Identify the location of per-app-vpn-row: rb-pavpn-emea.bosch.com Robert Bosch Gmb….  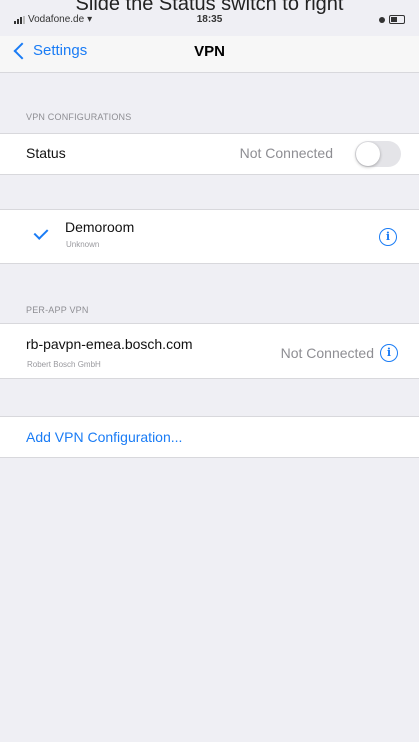
(209, 351).